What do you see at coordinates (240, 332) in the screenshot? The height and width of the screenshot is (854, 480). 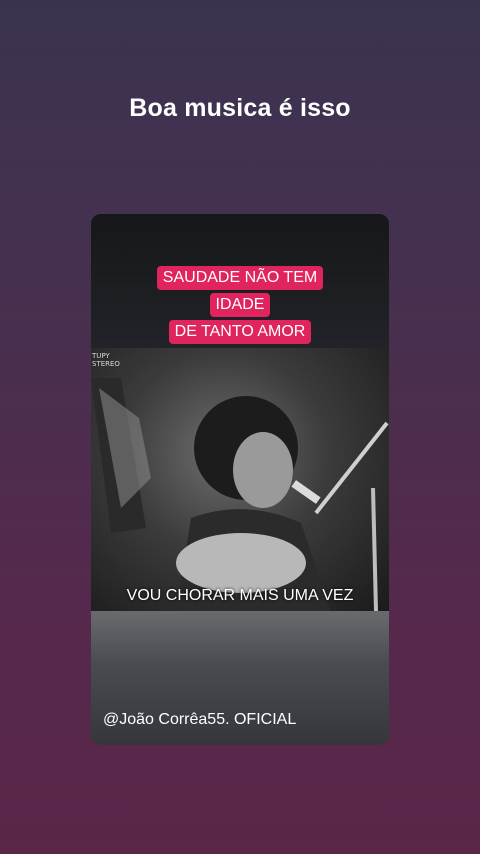 I see `title-line: DE TANTO AMOR` at bounding box center [240, 332].